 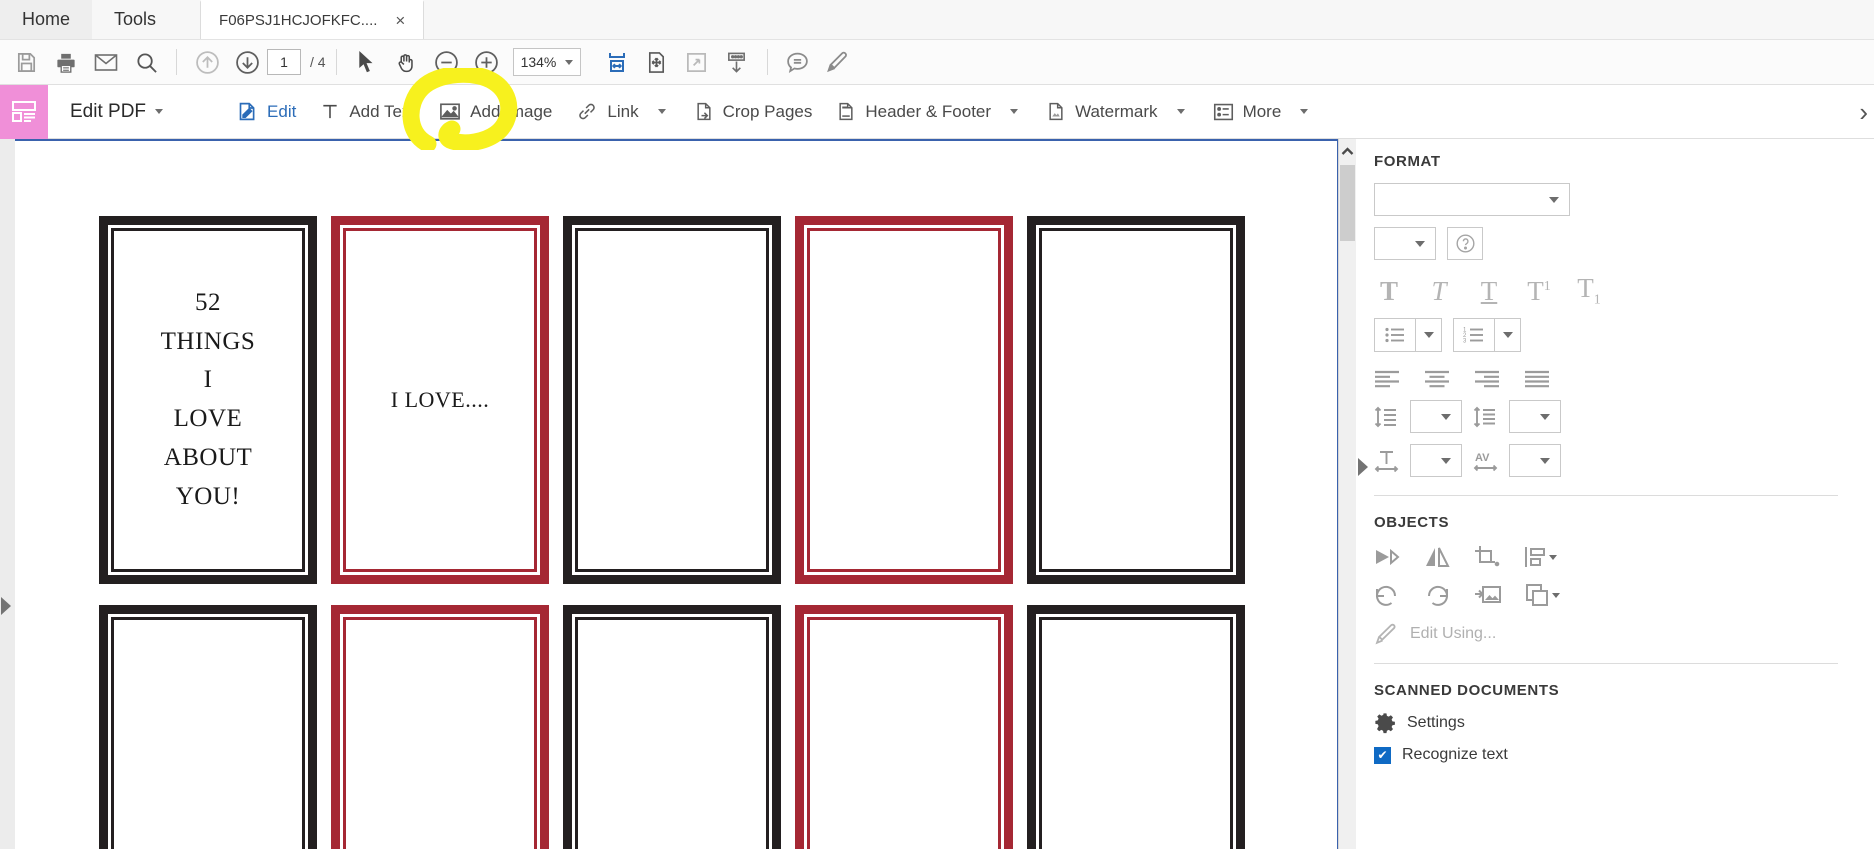 What do you see at coordinates (208, 400) in the screenshot?
I see `card-item: 52 THINGS I LOVE ABOUT YOU!` at bounding box center [208, 400].